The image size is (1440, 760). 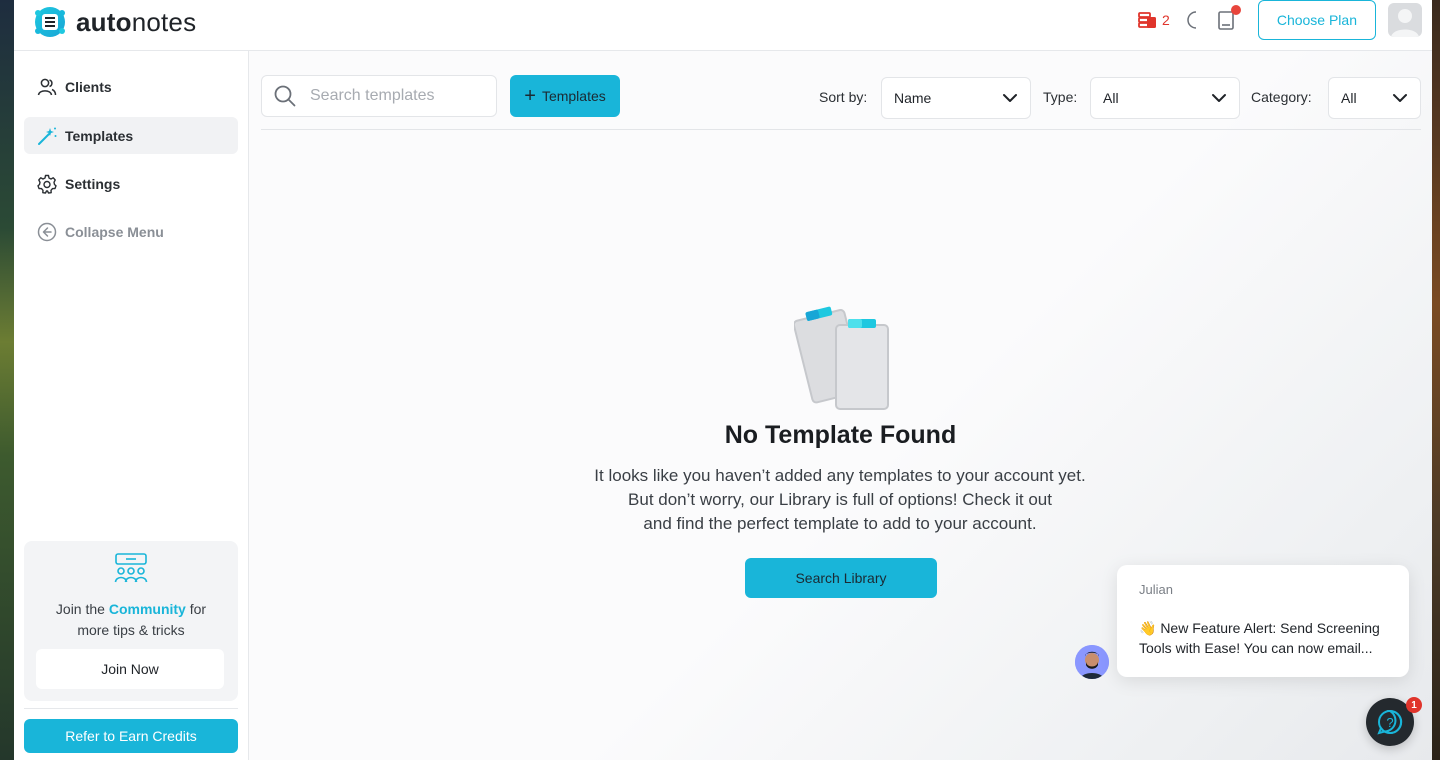 I want to click on refer-to-earn-button: Refer to Earn Credits, so click(x=131, y=736).